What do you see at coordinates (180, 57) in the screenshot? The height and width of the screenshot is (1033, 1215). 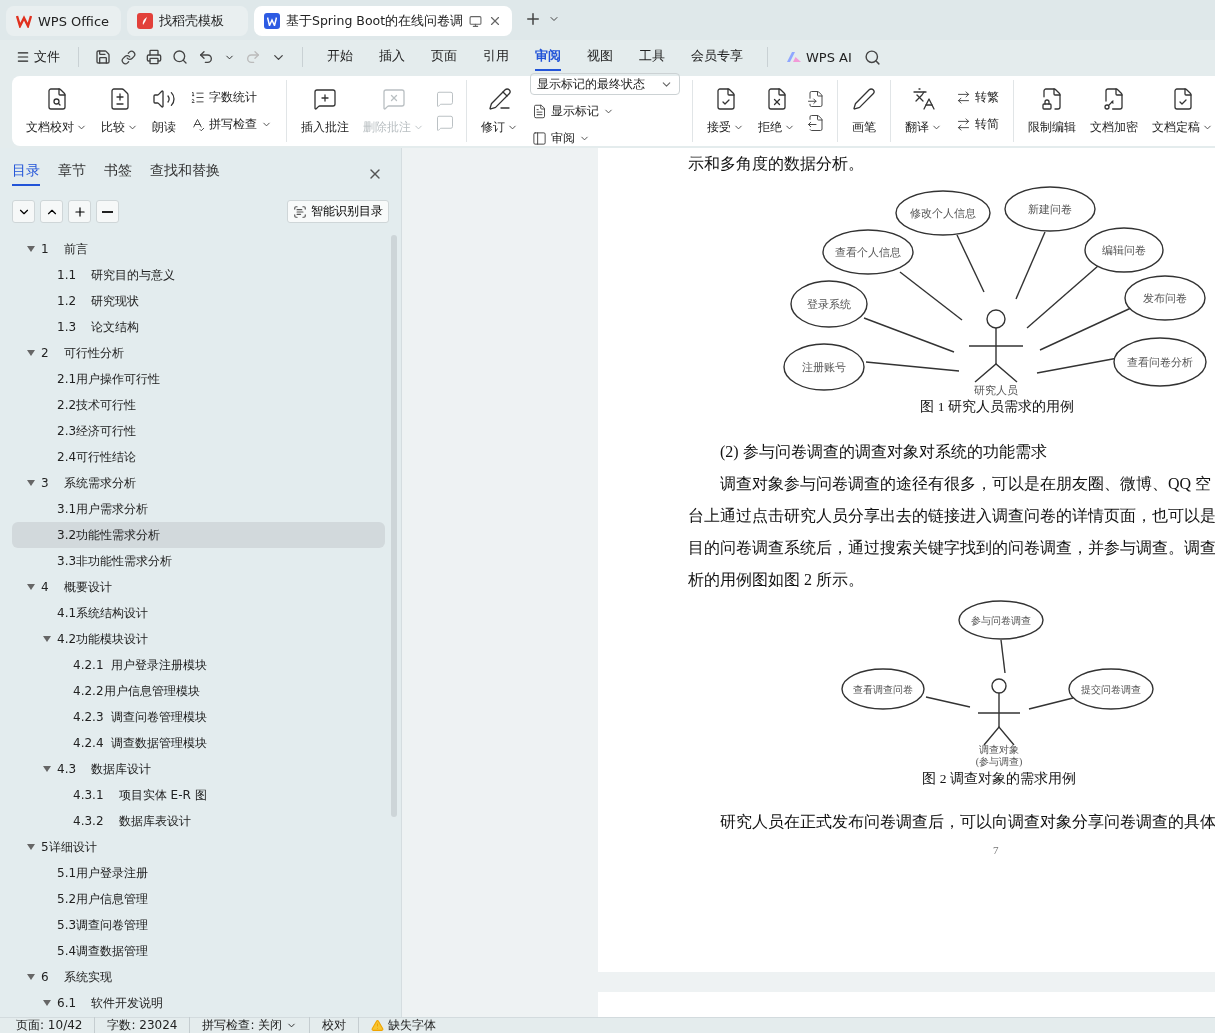 I see `preview-icon` at bounding box center [180, 57].